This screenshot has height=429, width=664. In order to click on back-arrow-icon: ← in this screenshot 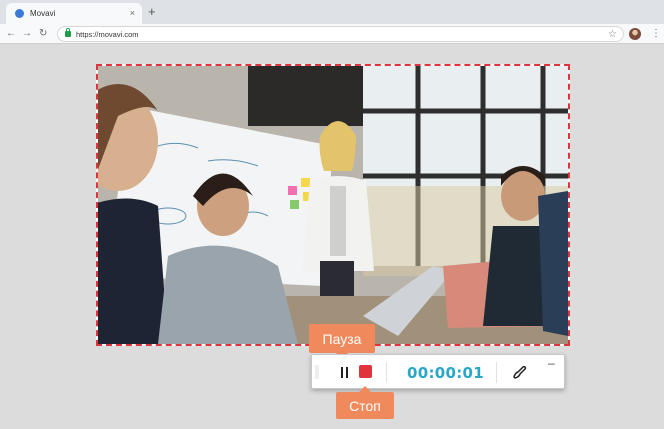, I will do `click(11, 33)`.